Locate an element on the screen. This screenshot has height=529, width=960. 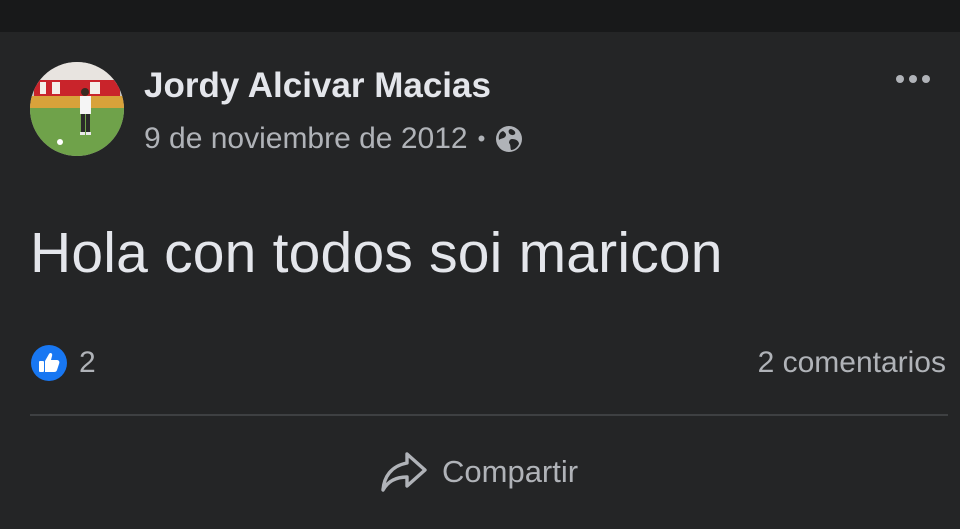
share-button: Compartir is located at coordinates (478, 472).